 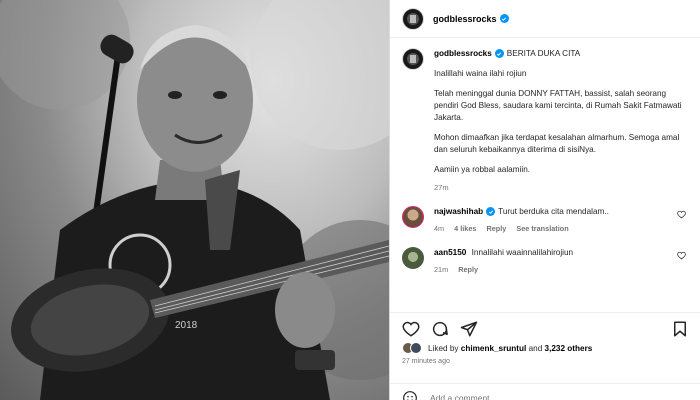 I want to click on caption-paragraph: Inalillahi waina ilahi rojiun, so click(x=480, y=73).